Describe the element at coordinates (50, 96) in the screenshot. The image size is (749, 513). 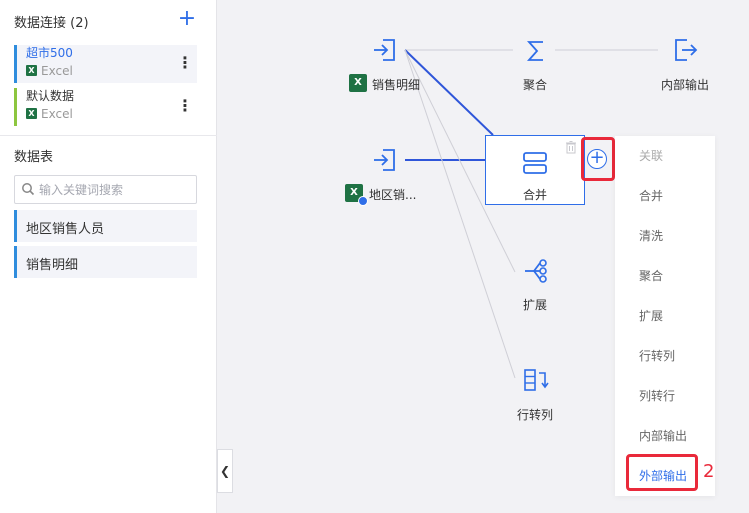
I see `connection-name: 默认数据` at that location.